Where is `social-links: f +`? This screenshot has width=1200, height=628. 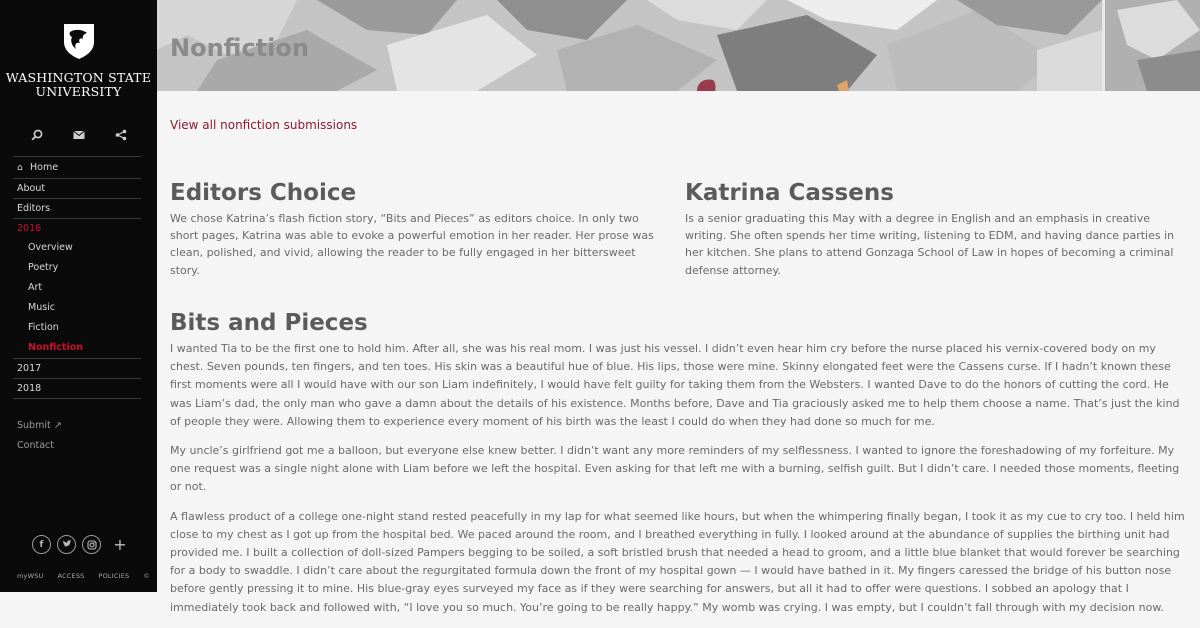
social-links: f + is located at coordinates (79, 544).